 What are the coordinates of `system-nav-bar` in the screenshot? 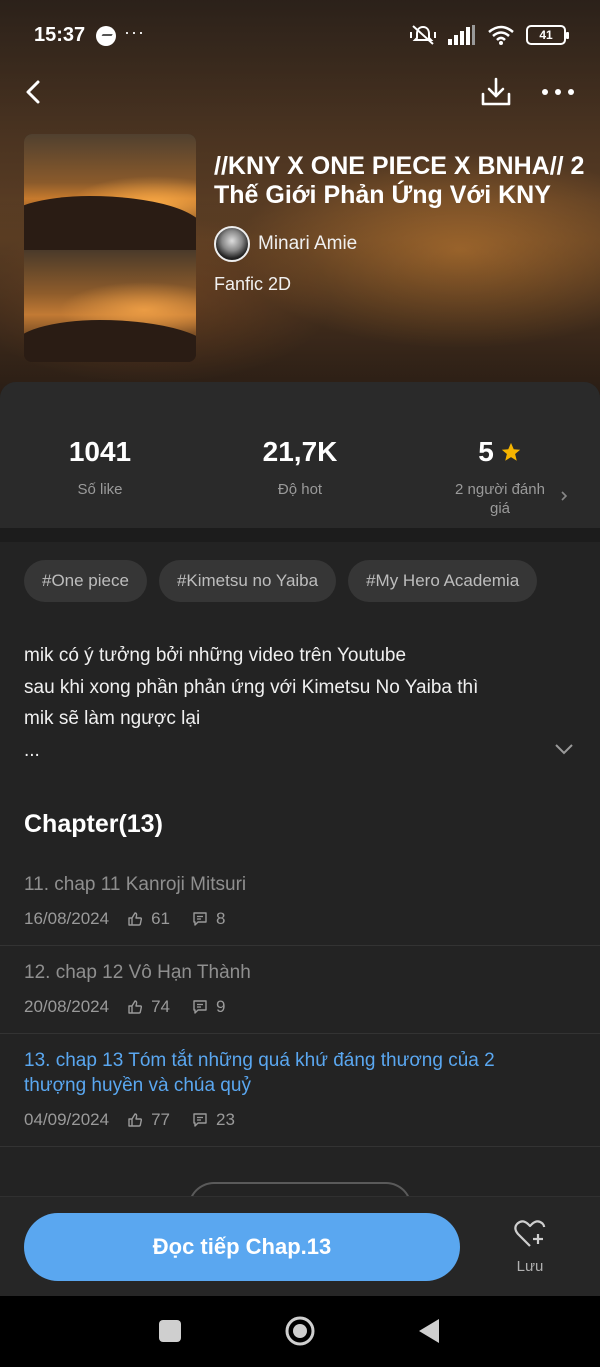 It's located at (300, 1331).